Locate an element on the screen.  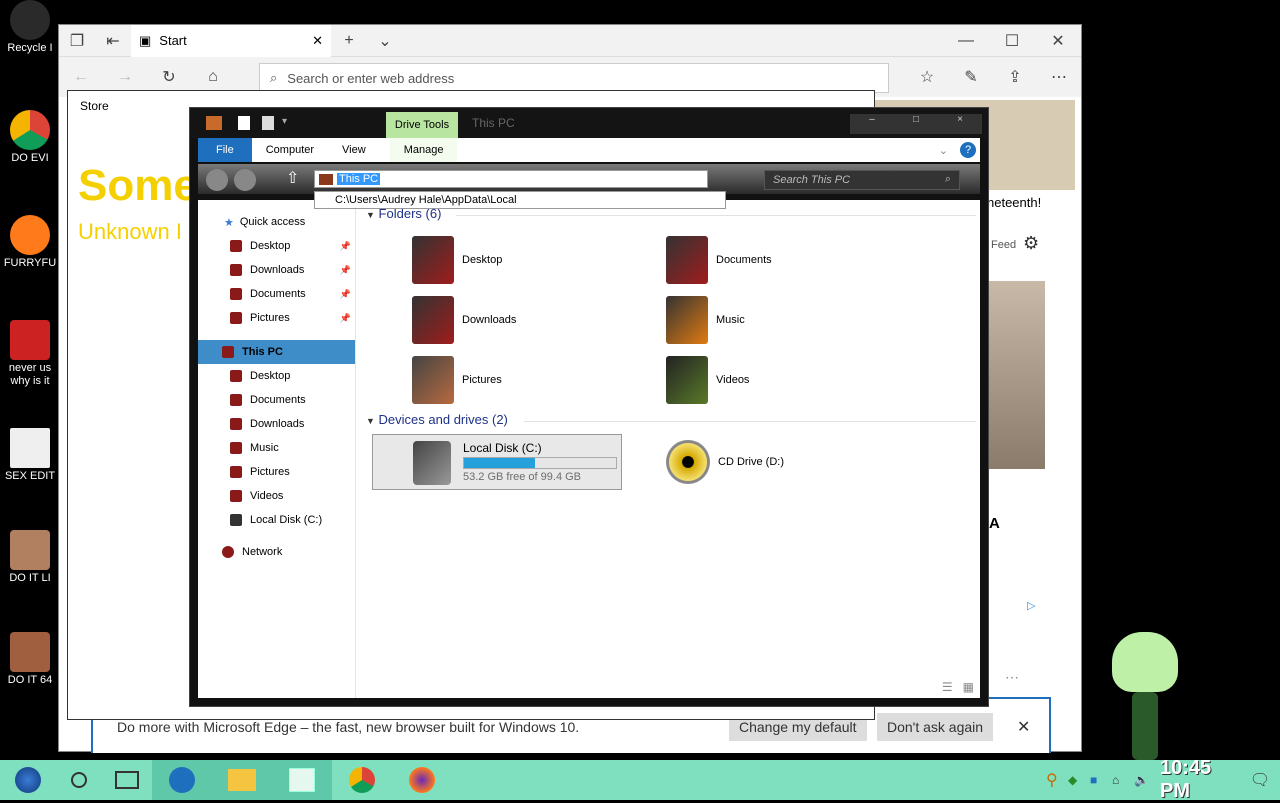
nav-this-pc: This PC is located at coordinates (276, 352).